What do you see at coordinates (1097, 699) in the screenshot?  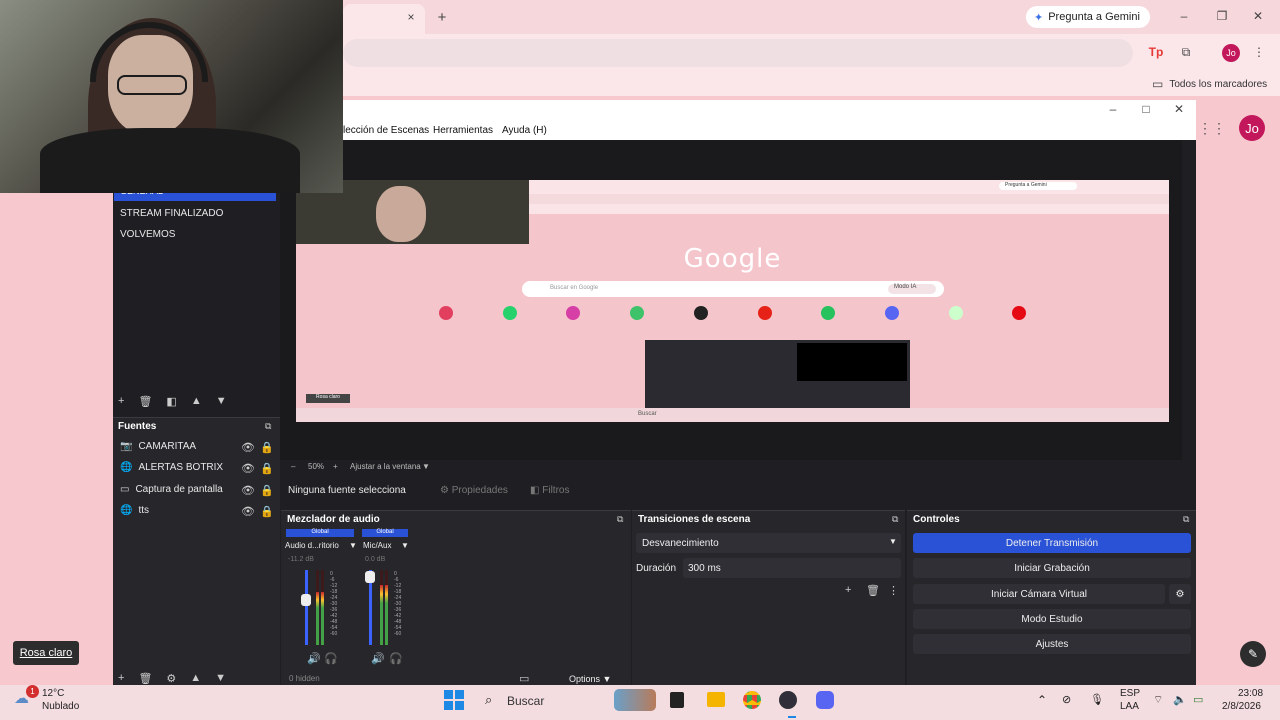 I see `tray-mic-icon: 🎙` at bounding box center [1097, 699].